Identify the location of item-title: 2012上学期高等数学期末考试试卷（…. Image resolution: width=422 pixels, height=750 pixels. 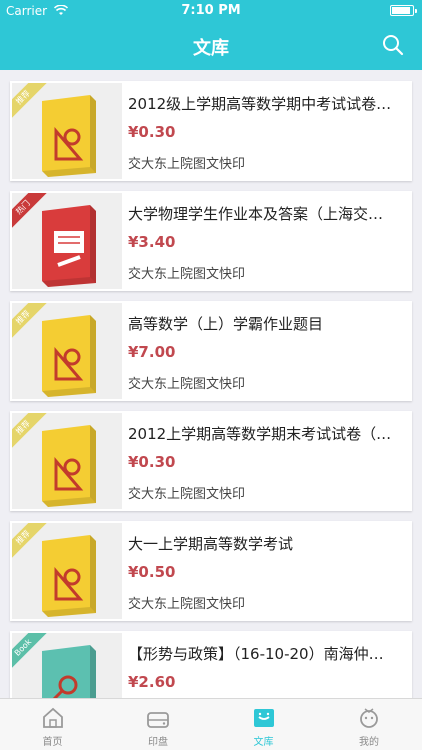
(260, 434).